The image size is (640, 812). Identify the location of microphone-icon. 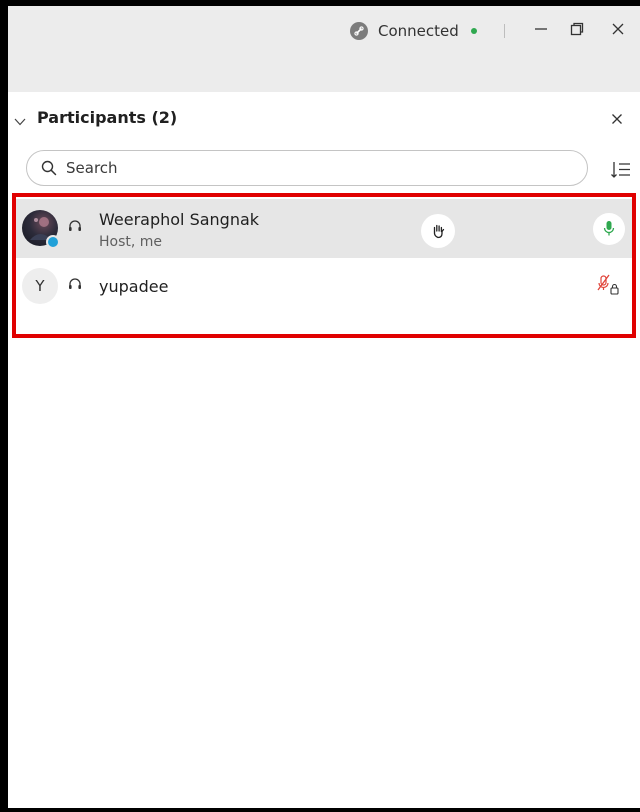
(609, 228).